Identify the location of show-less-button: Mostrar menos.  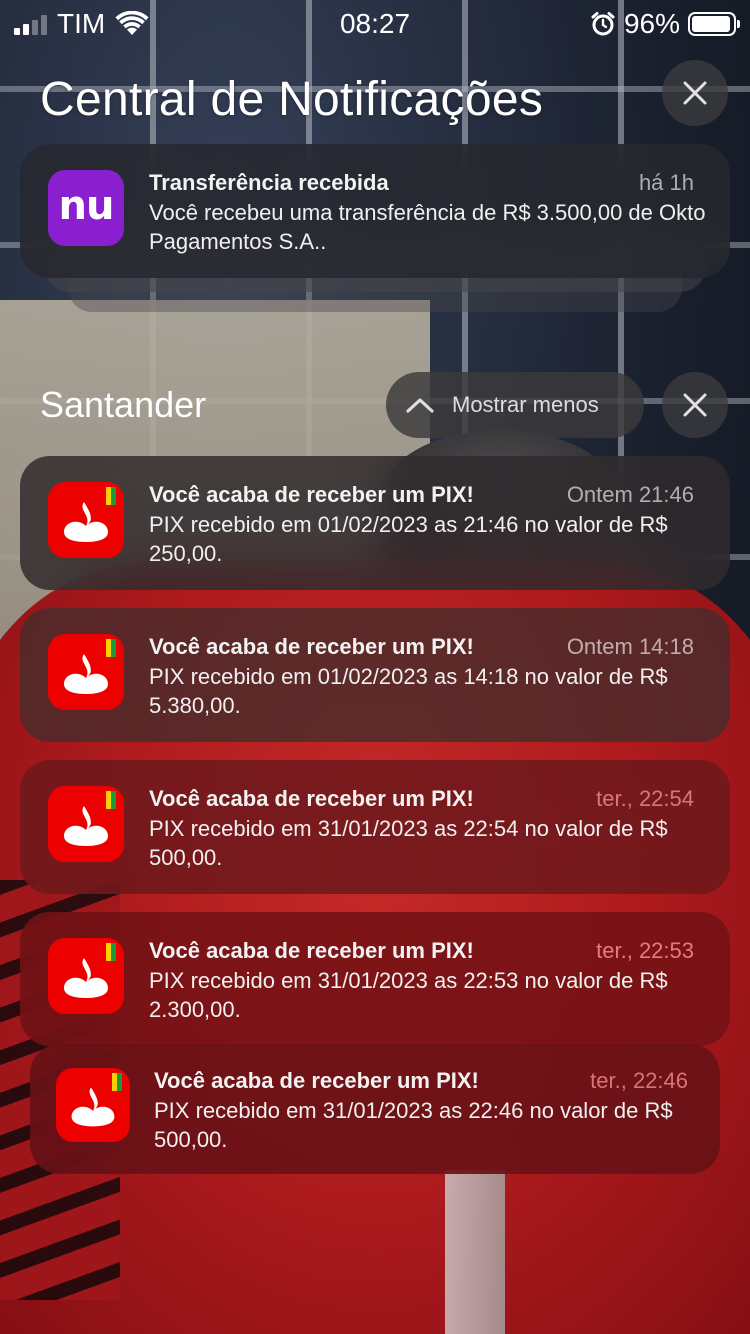
(515, 405).